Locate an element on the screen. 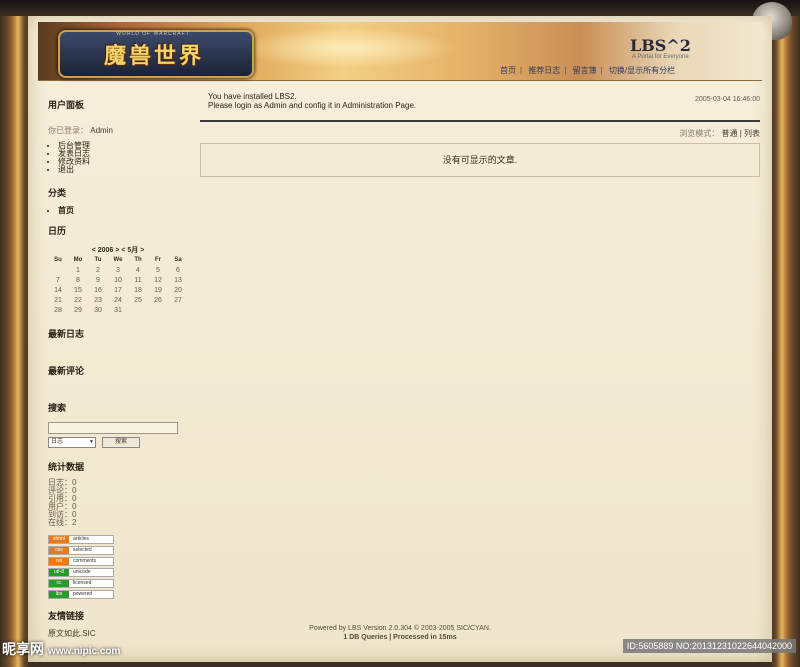  badge-right: licensed is located at coordinates (82, 582).